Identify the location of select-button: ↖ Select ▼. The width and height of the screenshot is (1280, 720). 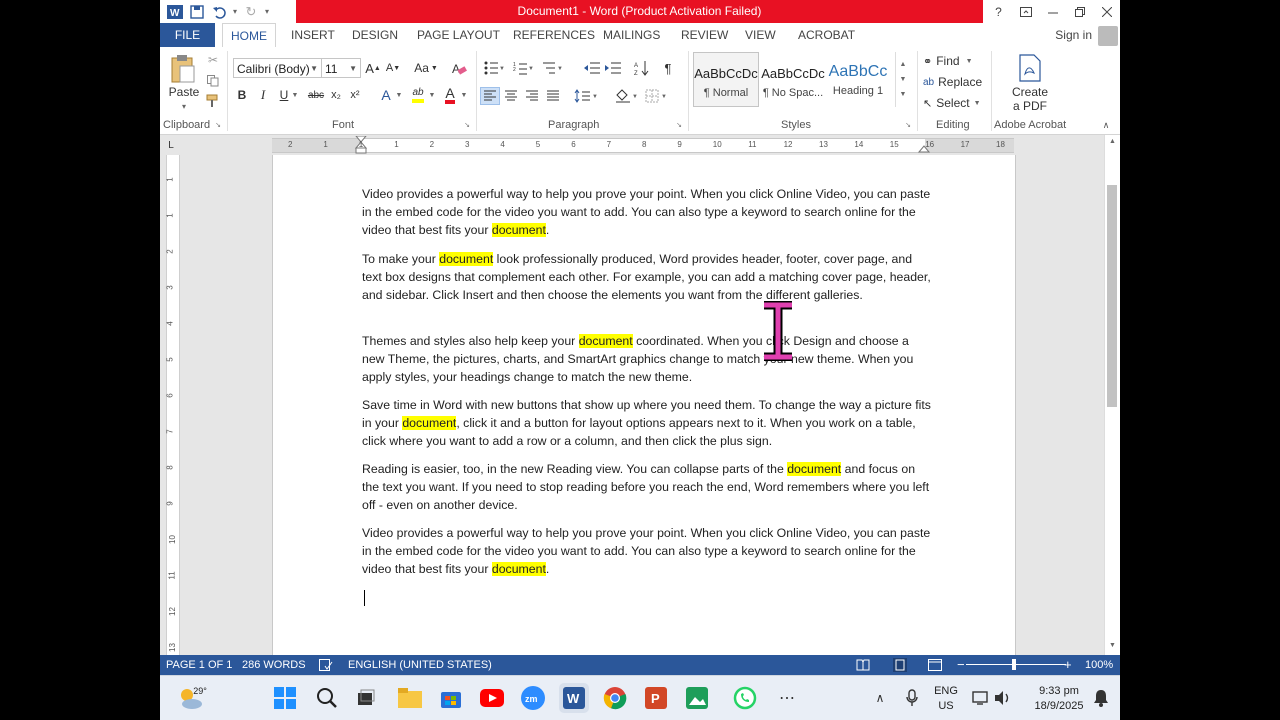
(958, 103).